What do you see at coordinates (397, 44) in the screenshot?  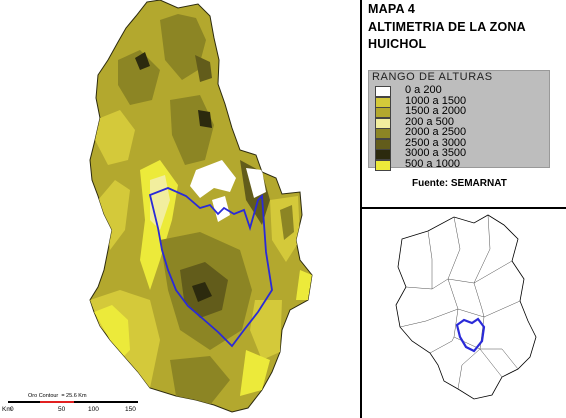 I see `map-title-line3: HUICHOL` at bounding box center [397, 44].